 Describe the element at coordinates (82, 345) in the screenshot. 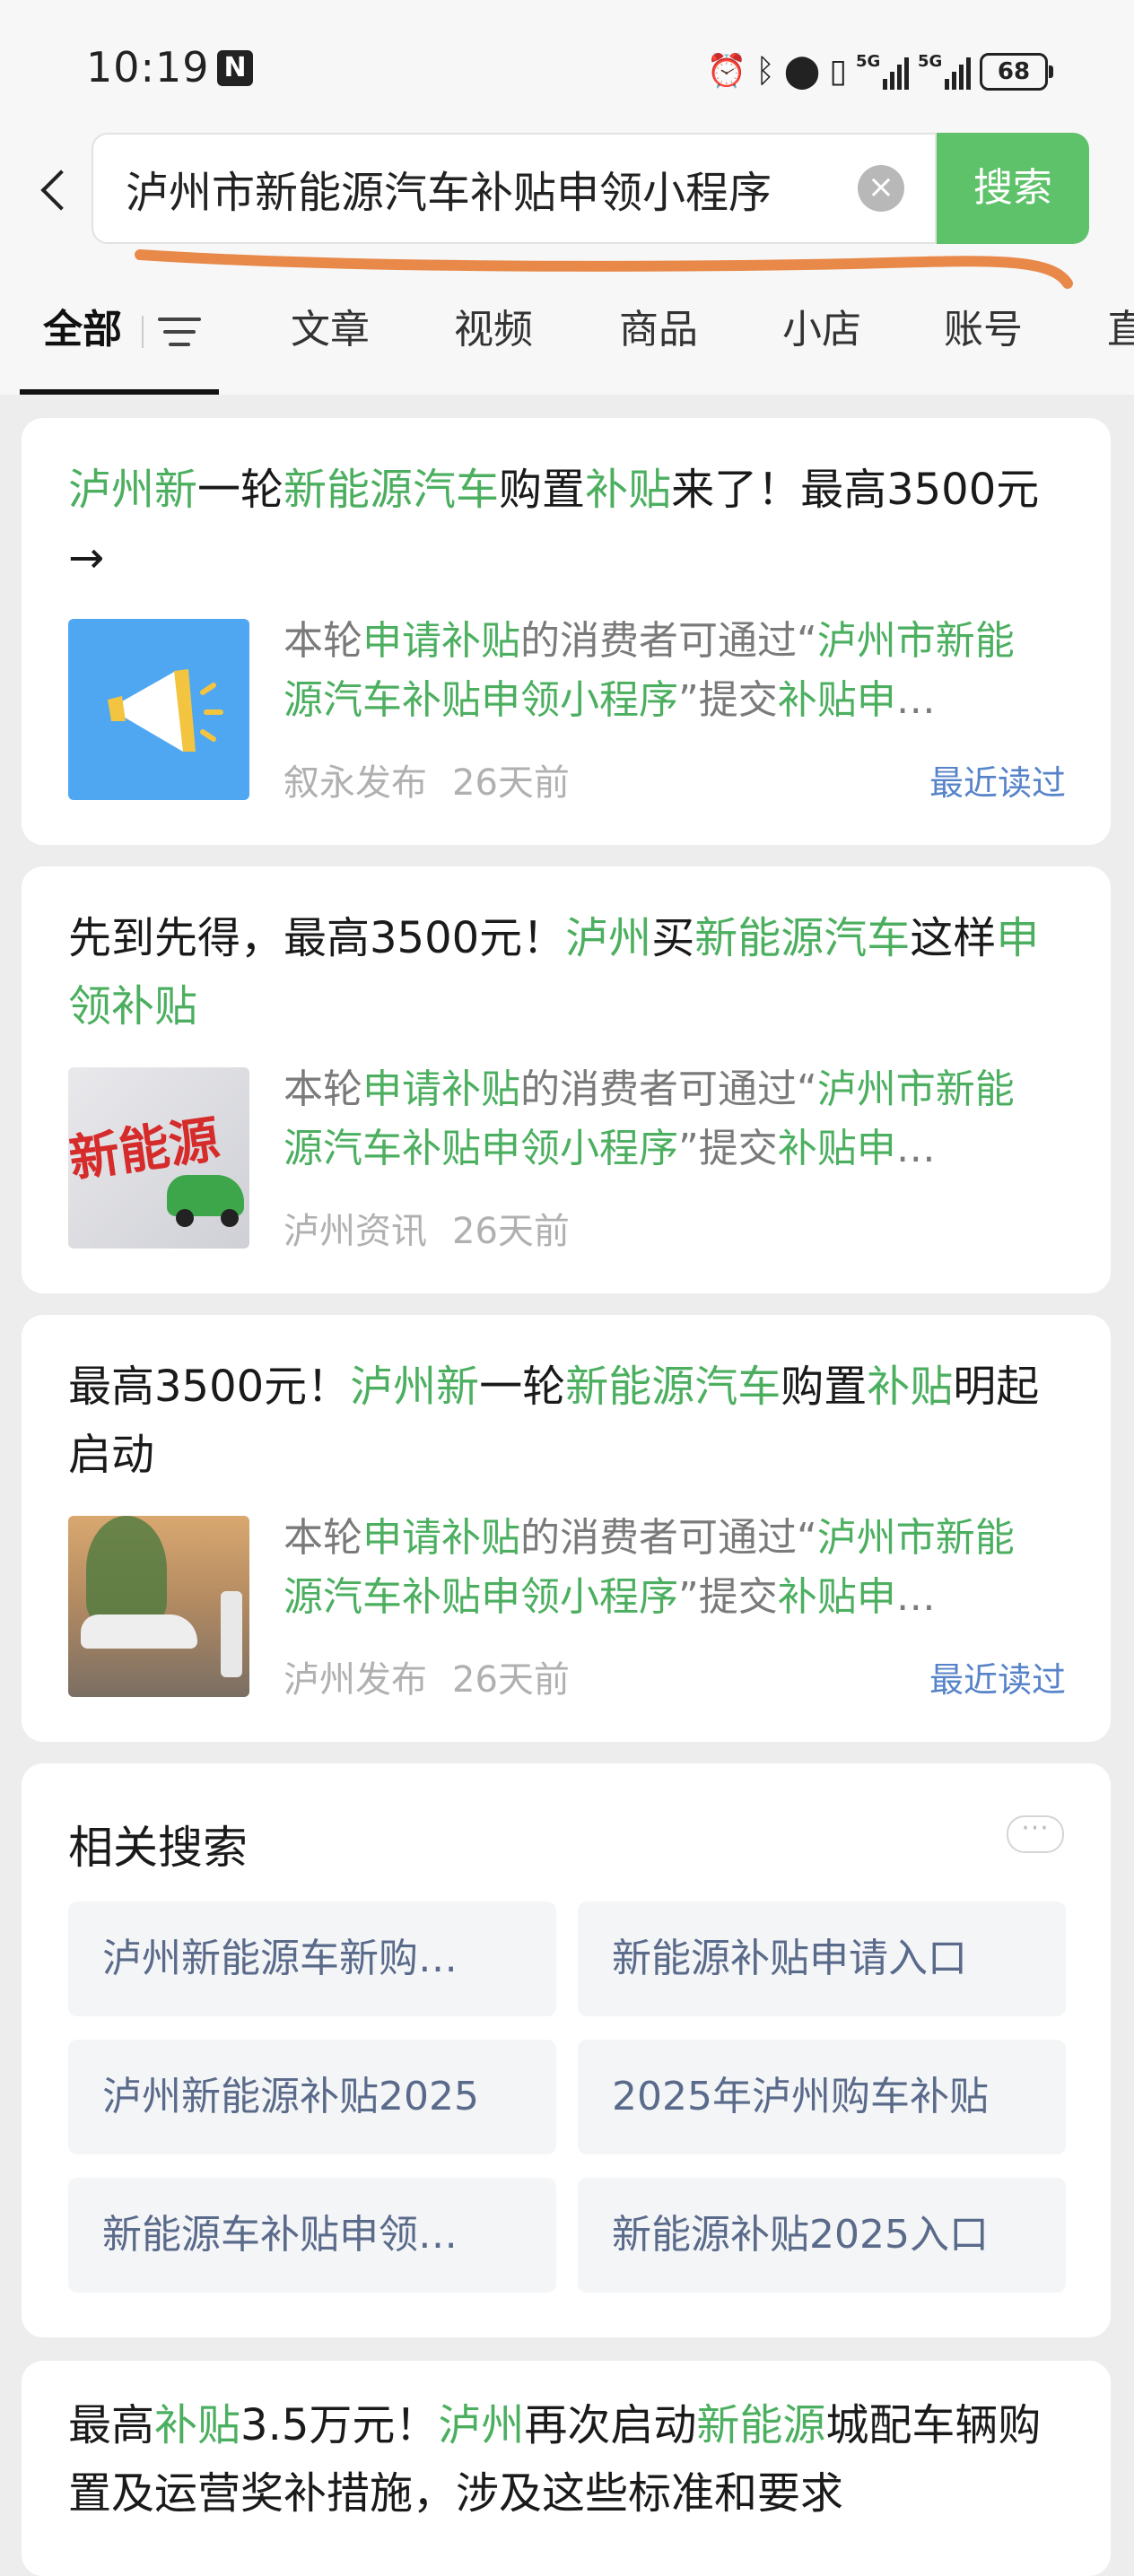

I see `tab-all: 全部` at that location.